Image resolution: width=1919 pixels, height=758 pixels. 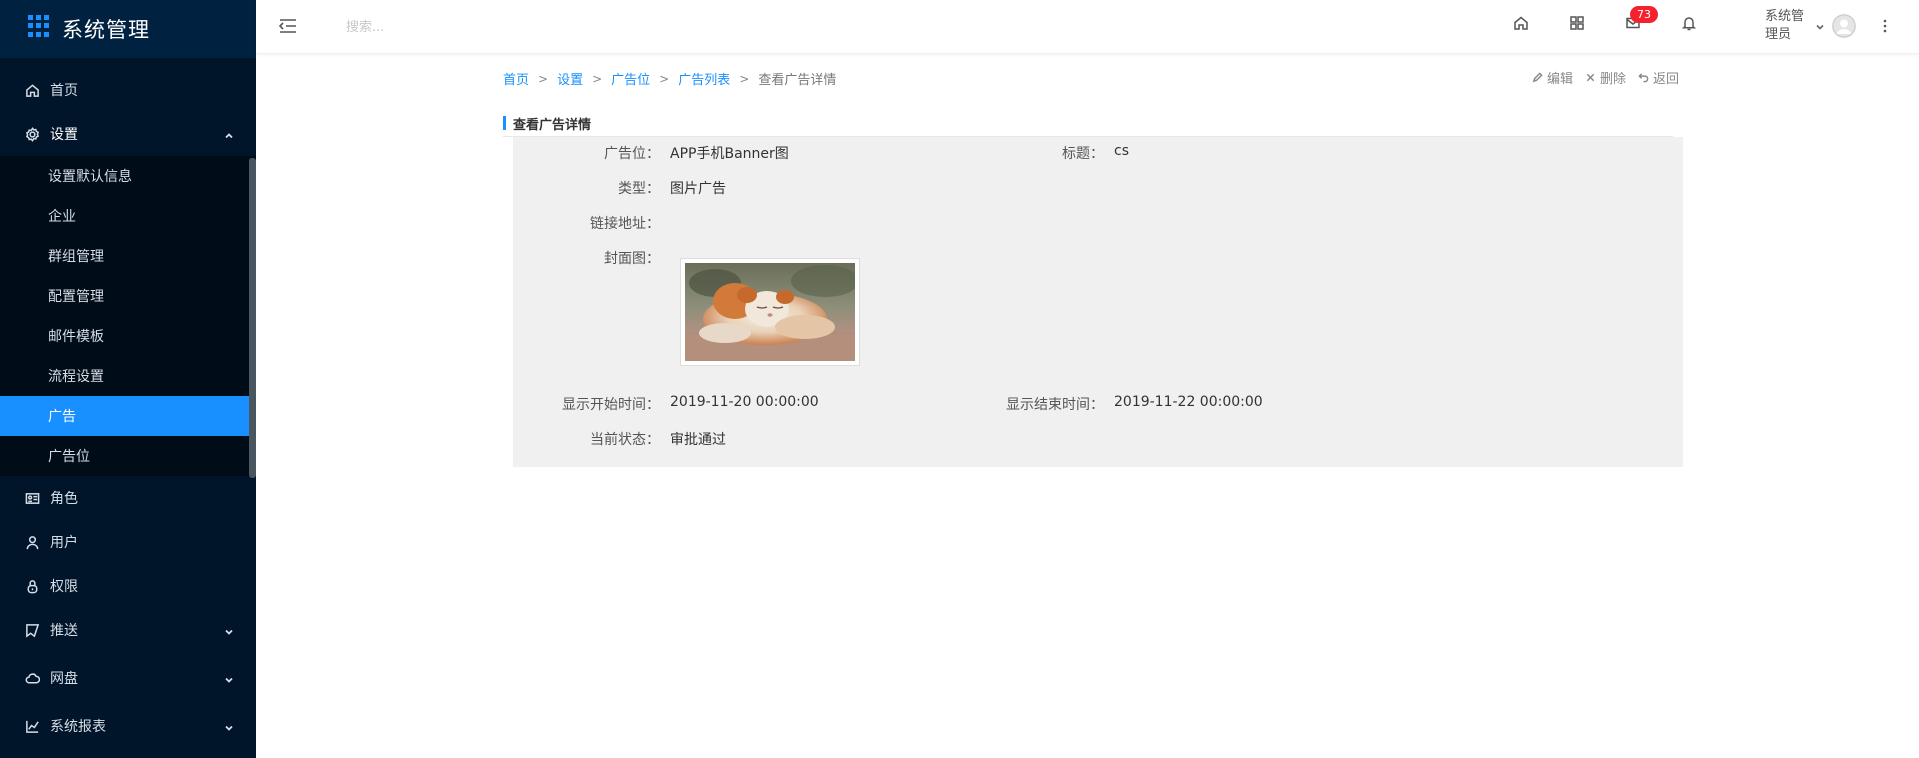 What do you see at coordinates (32, 586) in the screenshot?
I see `lock-icon` at bounding box center [32, 586].